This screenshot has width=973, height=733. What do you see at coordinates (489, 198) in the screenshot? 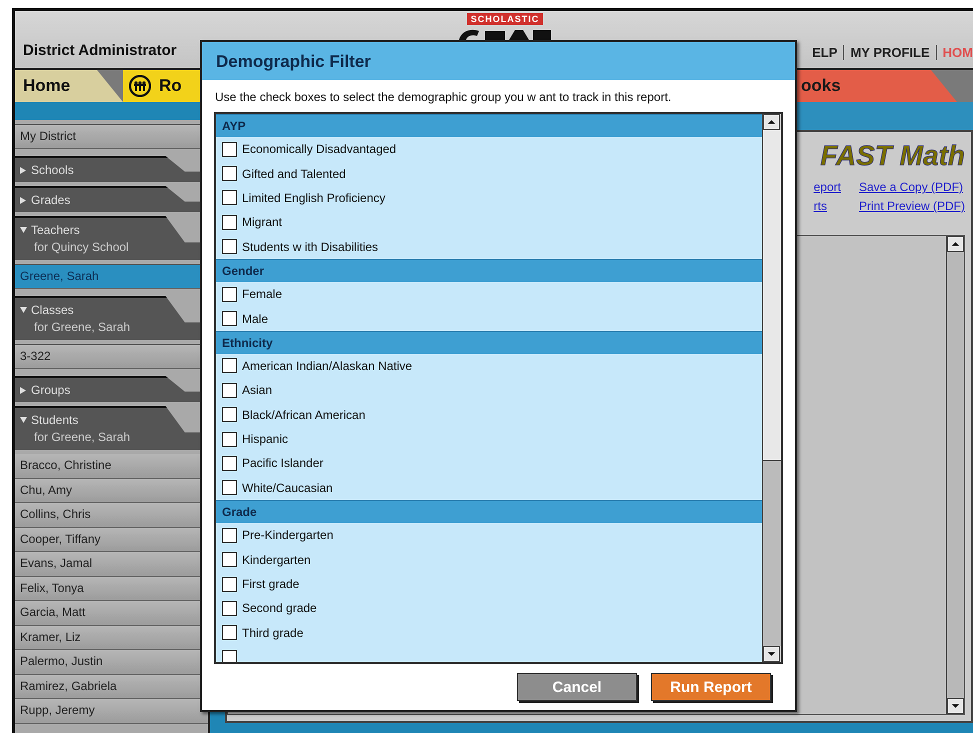
I see `checkbox-option: Limited English Proficiency` at bounding box center [489, 198].